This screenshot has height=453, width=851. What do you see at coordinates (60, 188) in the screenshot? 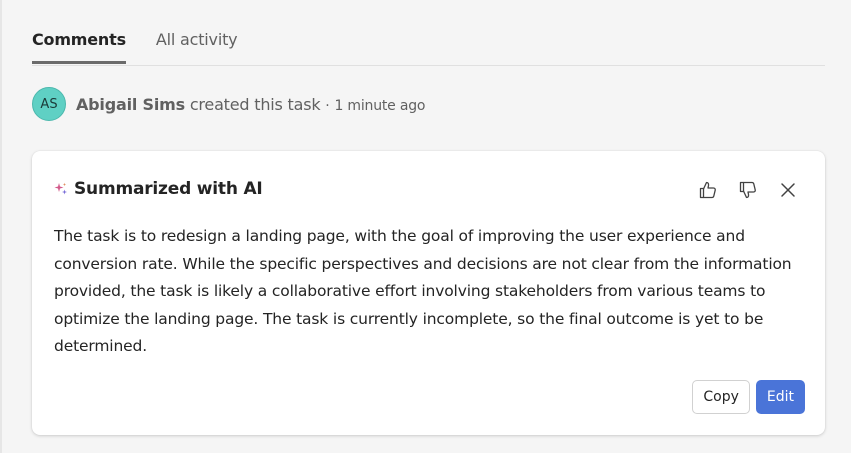
I see `sparkle-icon` at bounding box center [60, 188].